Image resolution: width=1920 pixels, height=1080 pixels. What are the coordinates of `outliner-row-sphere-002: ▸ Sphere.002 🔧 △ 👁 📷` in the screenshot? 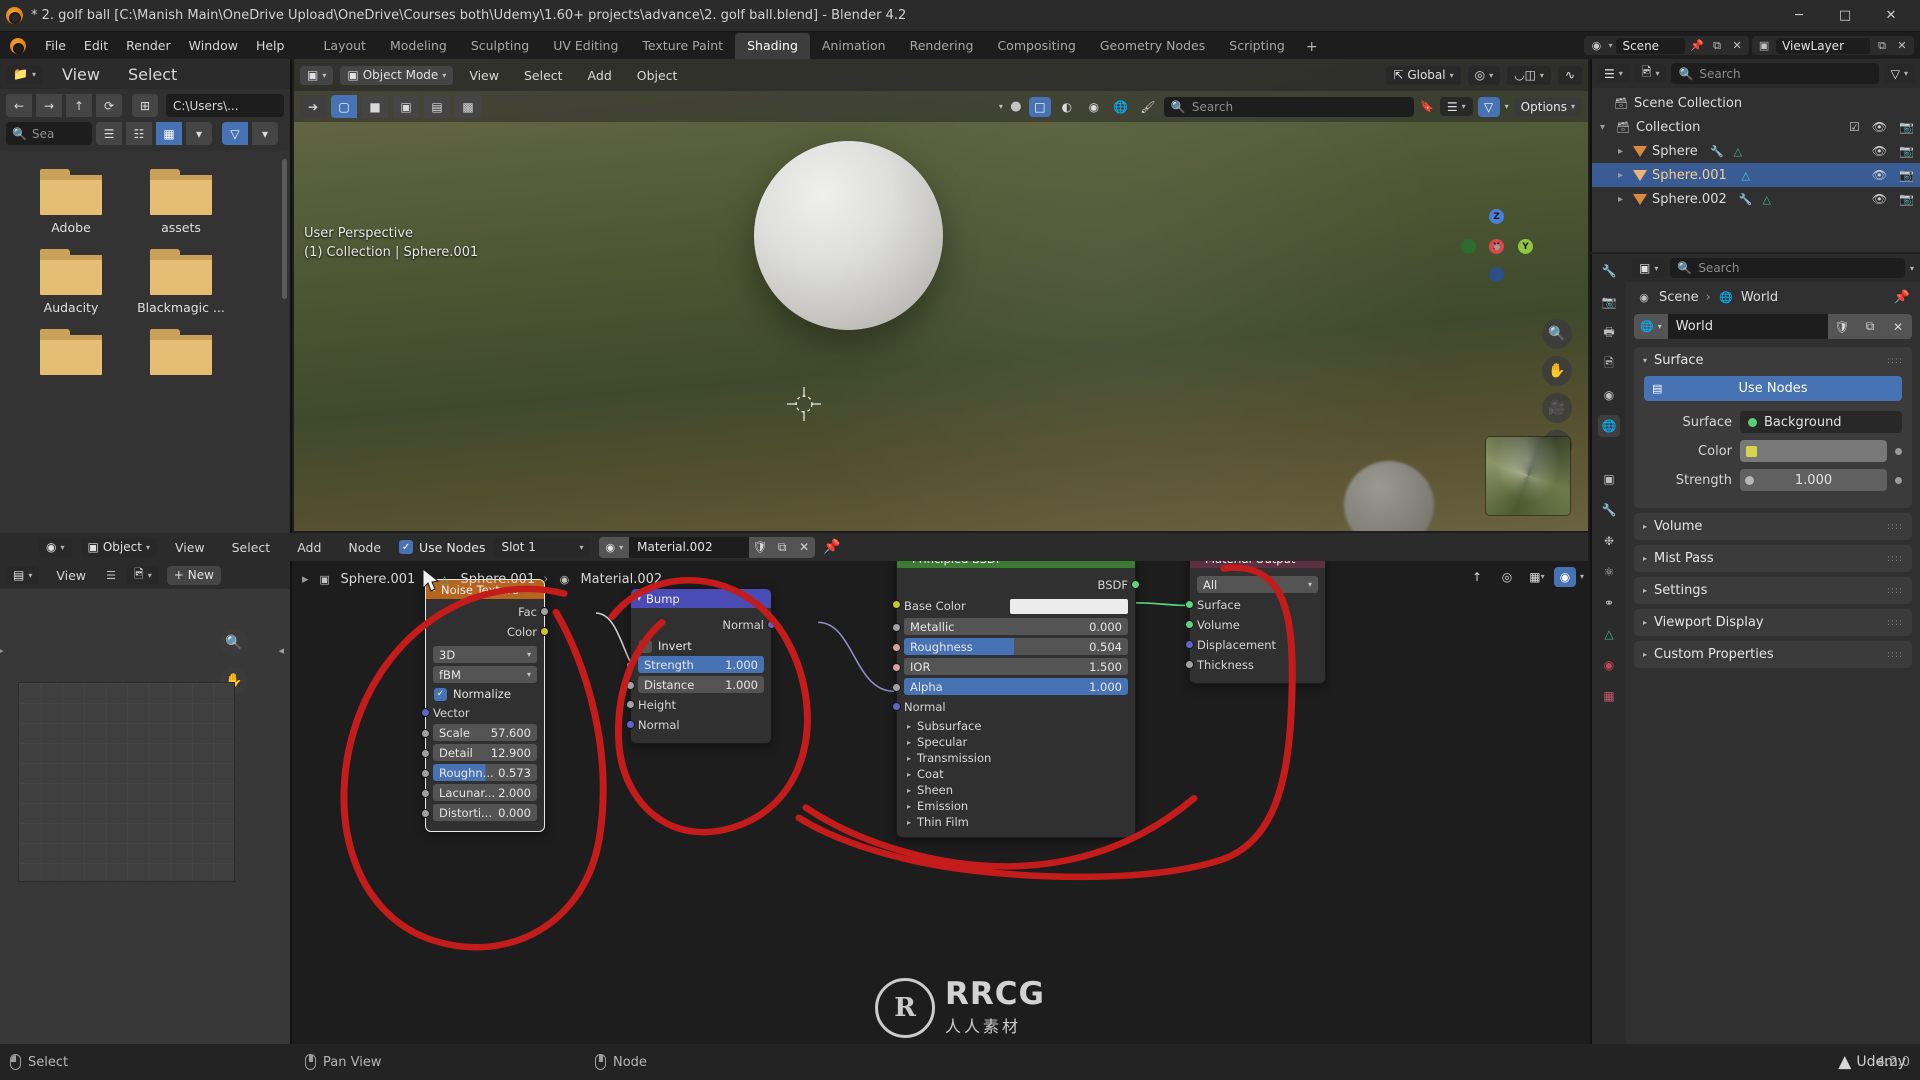 It's located at (1756, 199).